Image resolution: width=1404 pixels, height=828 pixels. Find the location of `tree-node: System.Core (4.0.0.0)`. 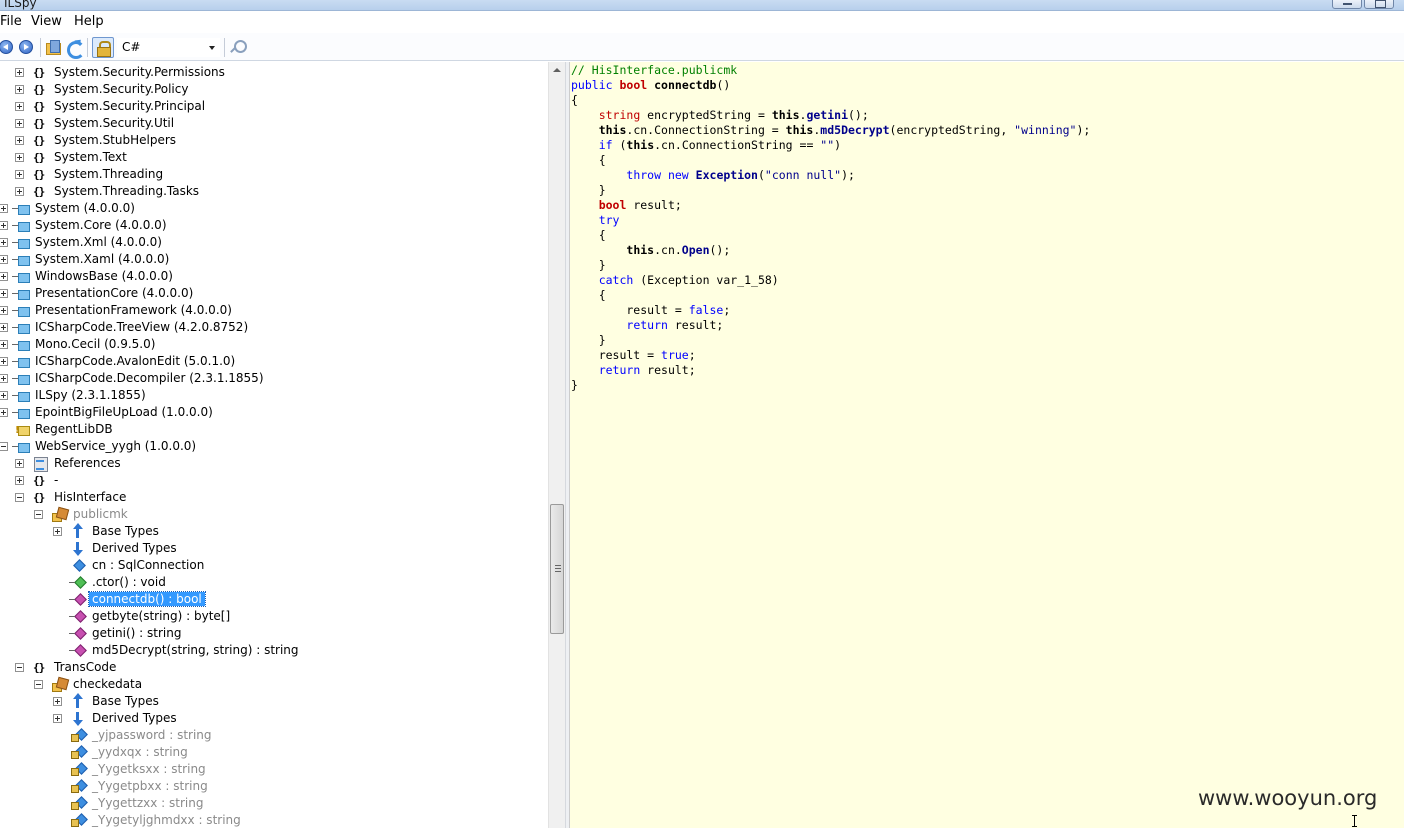

tree-node: System.Core (4.0.0.0) is located at coordinates (274, 225).